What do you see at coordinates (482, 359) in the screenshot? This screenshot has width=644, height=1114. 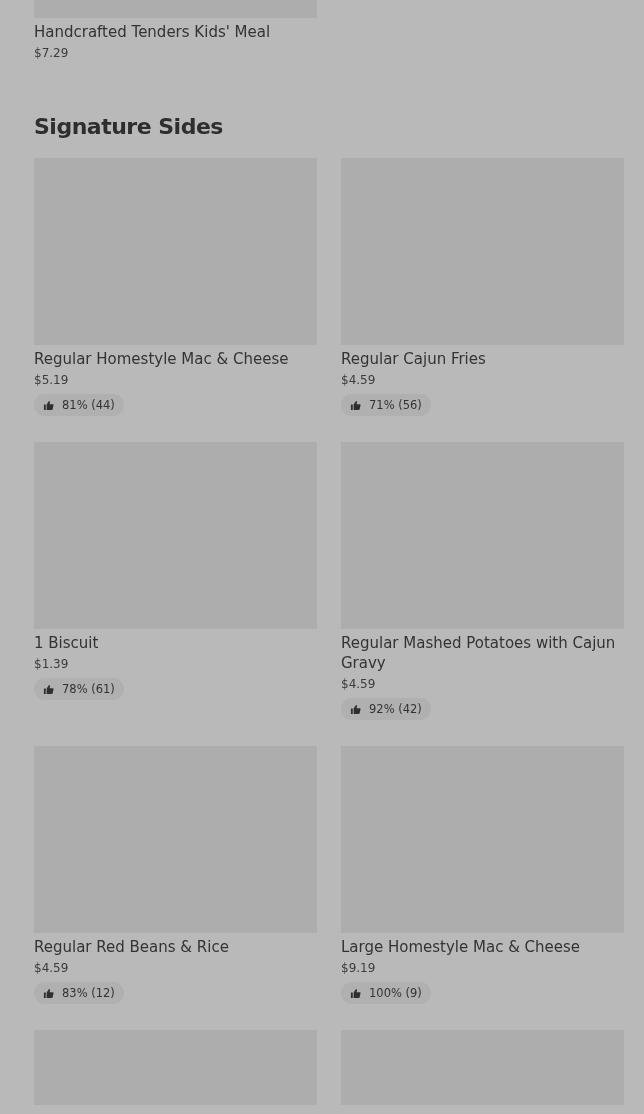 I see `item-name: Regular Cajun Fries` at bounding box center [482, 359].